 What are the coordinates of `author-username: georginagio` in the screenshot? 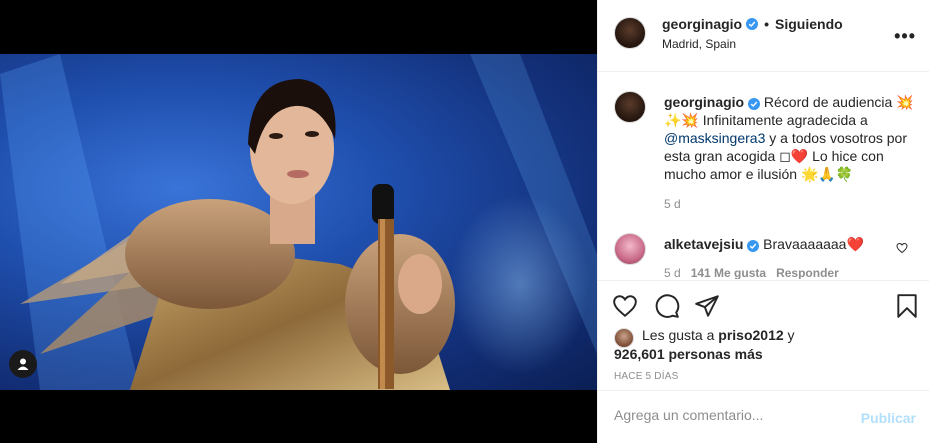 It's located at (702, 24).